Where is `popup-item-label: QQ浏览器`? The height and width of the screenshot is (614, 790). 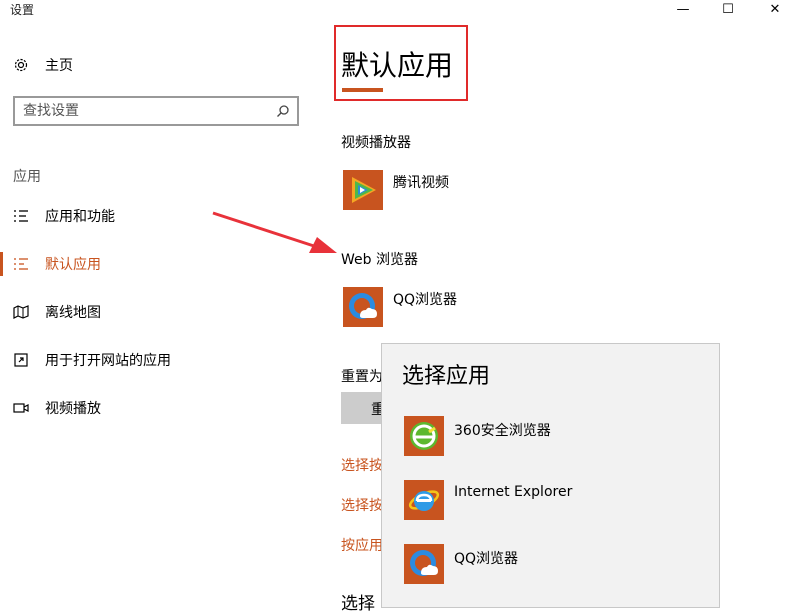 popup-item-label: QQ浏览器 is located at coordinates (486, 559).